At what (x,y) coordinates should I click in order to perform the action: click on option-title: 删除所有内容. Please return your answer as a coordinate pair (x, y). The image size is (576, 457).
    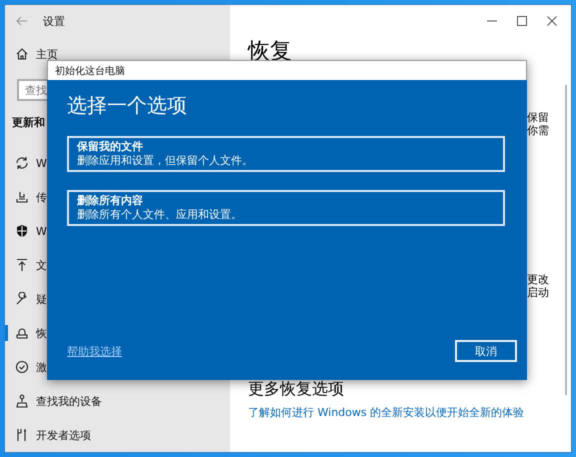
    Looking at the image, I should click on (110, 201).